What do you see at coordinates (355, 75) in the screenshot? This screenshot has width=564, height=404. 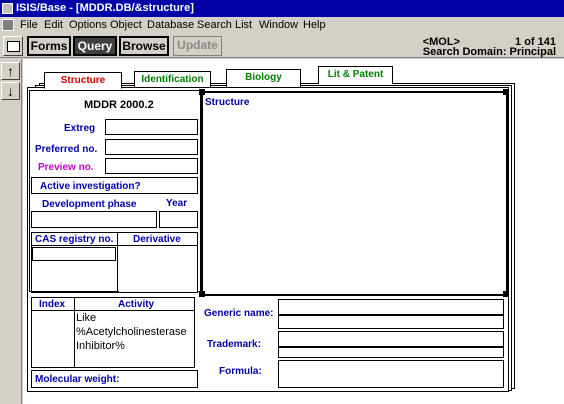 I see `tab-lit-patent: Lit & Patent` at bounding box center [355, 75].